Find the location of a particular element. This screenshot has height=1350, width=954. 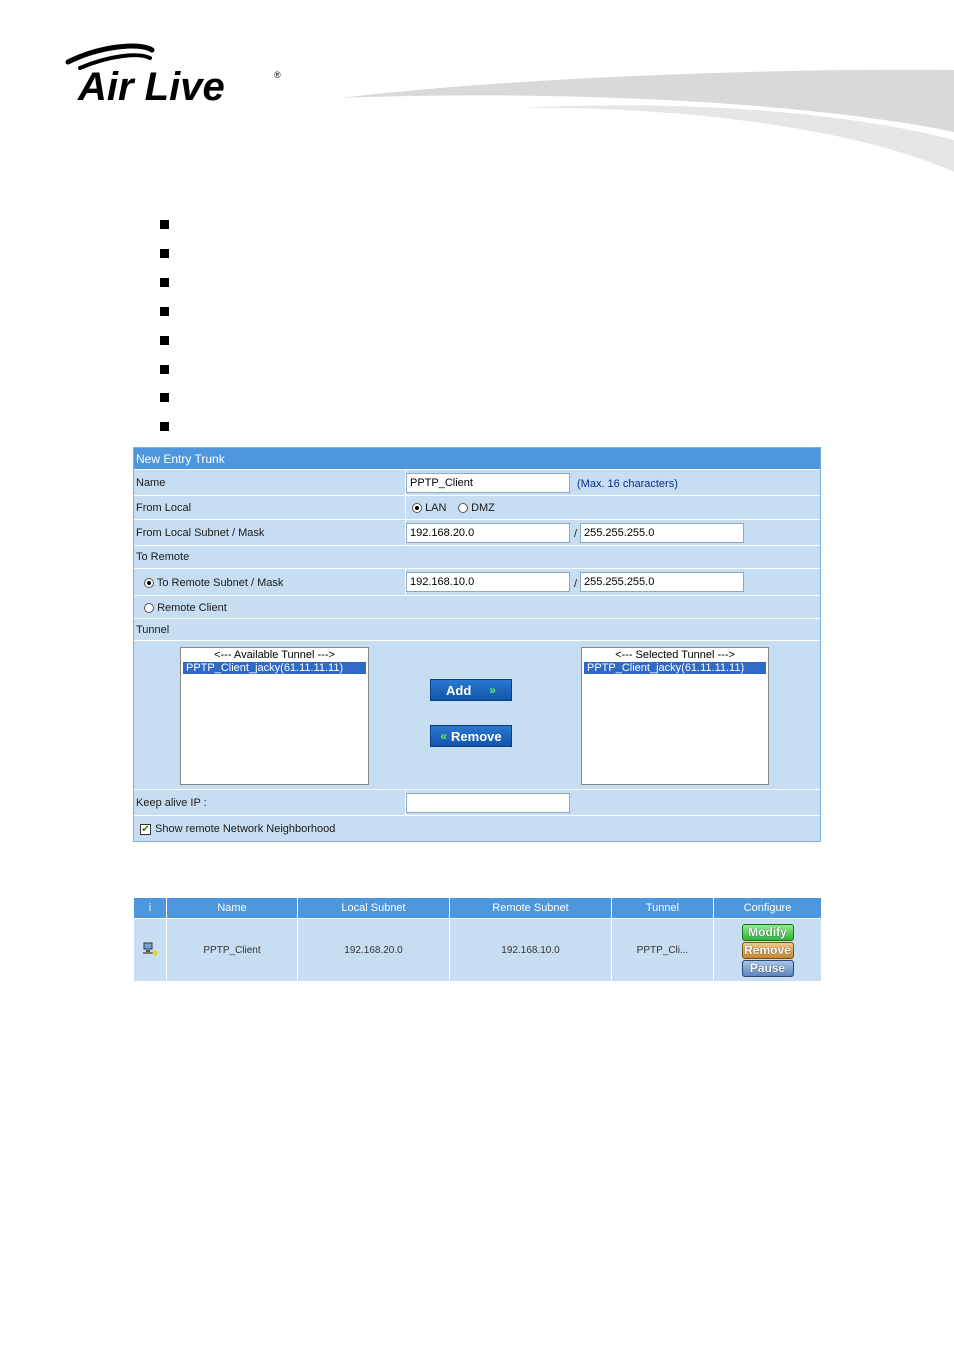

lan-radio-group: LAN is located at coordinates (429, 508).